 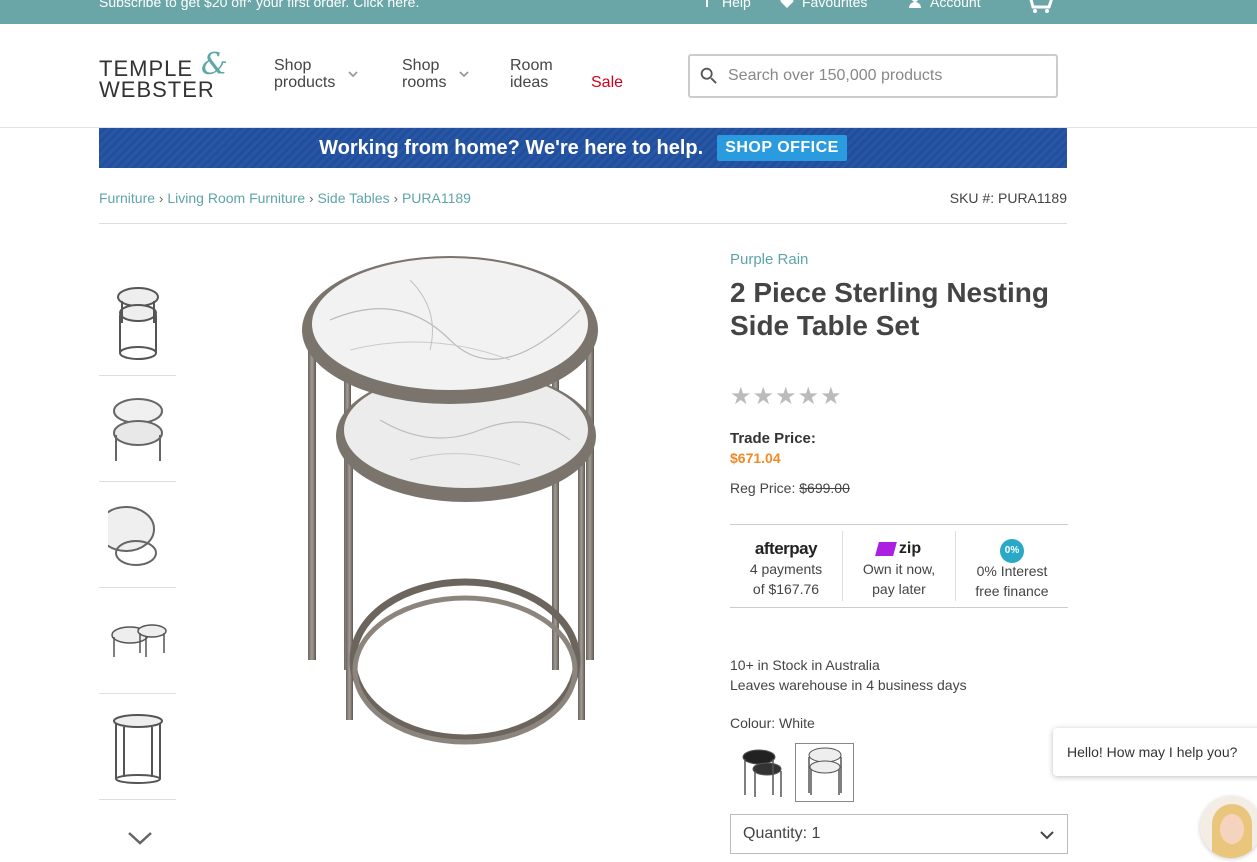 What do you see at coordinates (782, 833) in the screenshot?
I see `quantity-value: Quantity: 1` at bounding box center [782, 833].